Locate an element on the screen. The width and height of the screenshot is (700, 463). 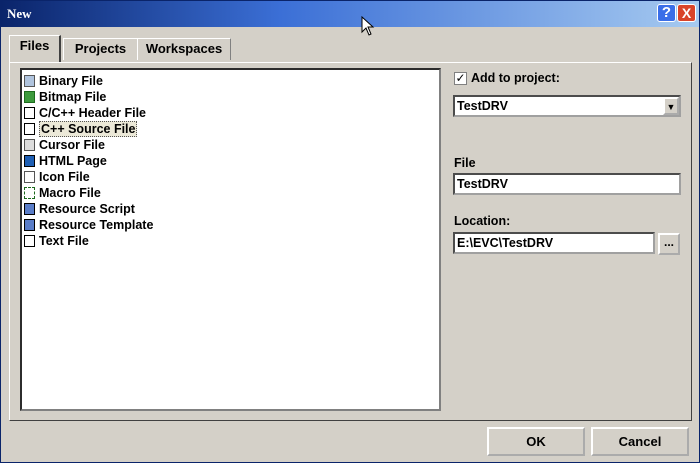
icon-file-icon is located at coordinates (29, 177).